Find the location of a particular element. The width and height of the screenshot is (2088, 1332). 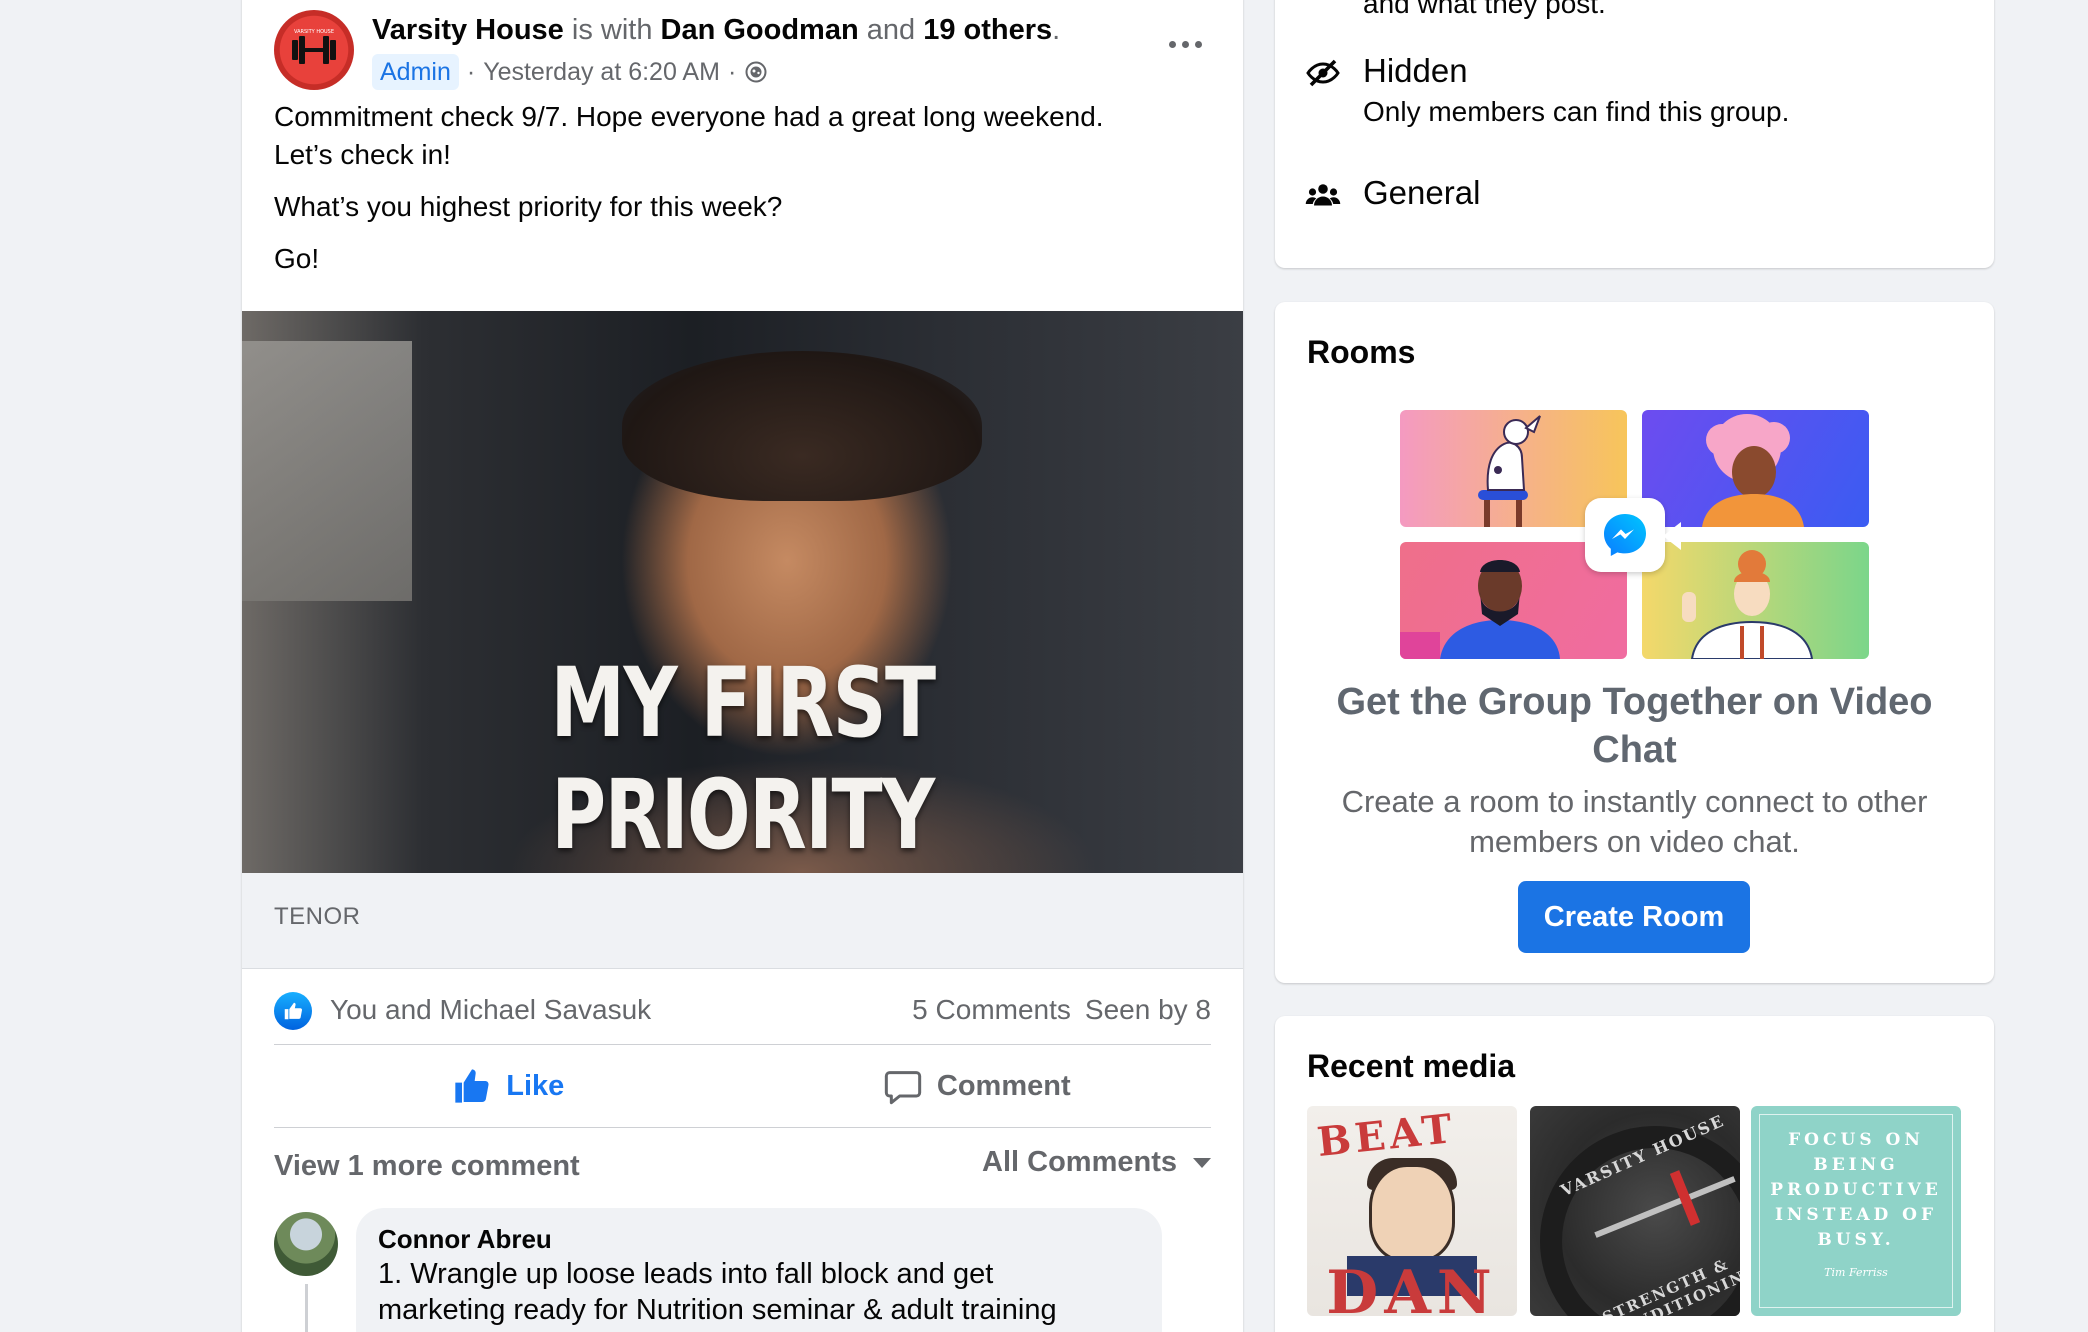

seen-by: Seen by 8 is located at coordinates (1148, 1009).